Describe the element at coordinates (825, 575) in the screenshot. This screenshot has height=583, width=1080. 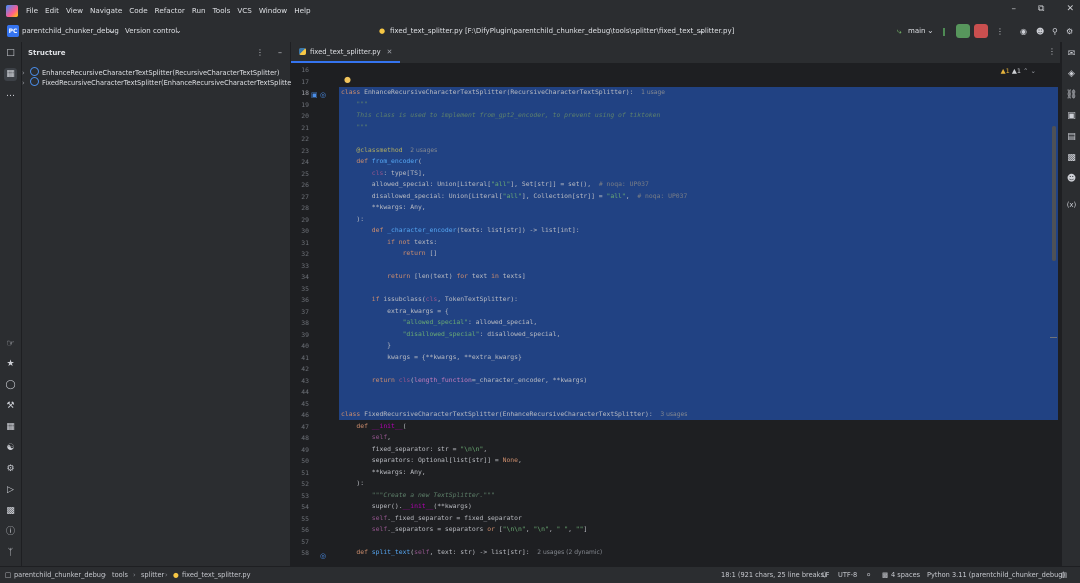
I see `line-separator: LF` at that location.